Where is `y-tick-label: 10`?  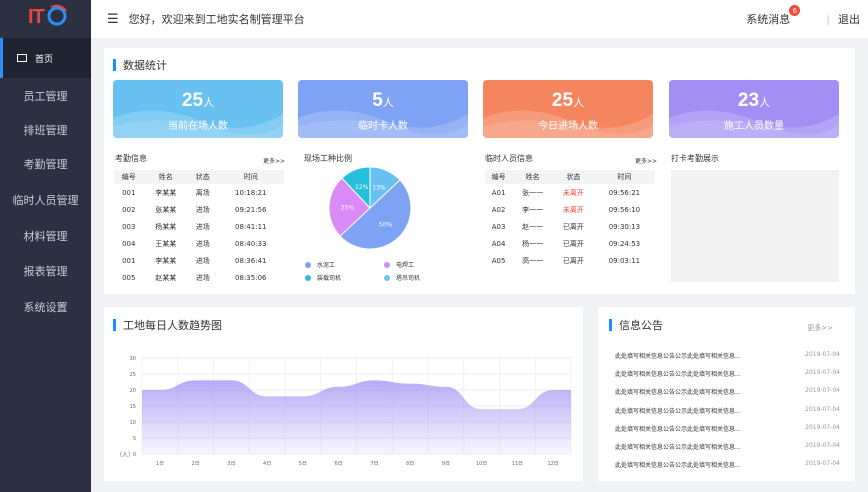
y-tick-label: 10 is located at coordinates (133, 423).